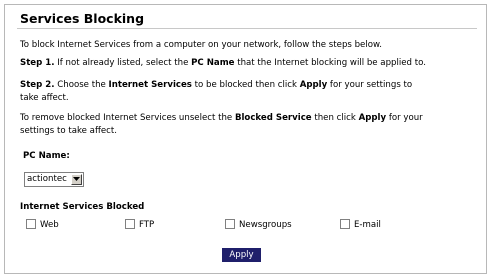 The height and width of the screenshot is (274, 498). What do you see at coordinates (230, 224) in the screenshot?
I see `newsgroups-checkbox` at bounding box center [230, 224].